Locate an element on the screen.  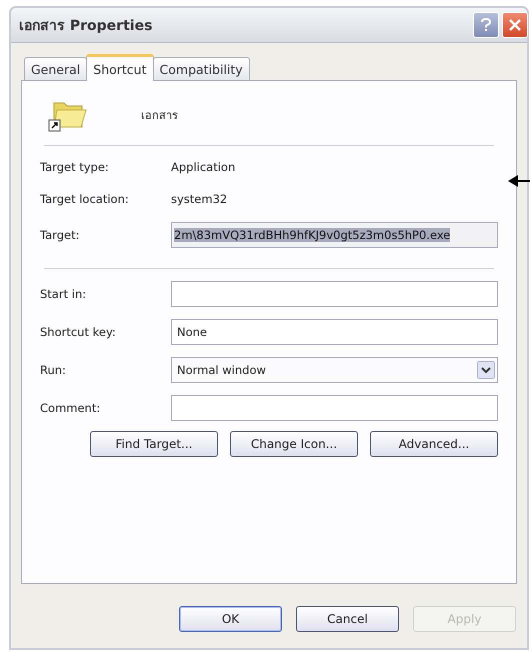
shortcut-name: เอกสาร is located at coordinates (159, 116).